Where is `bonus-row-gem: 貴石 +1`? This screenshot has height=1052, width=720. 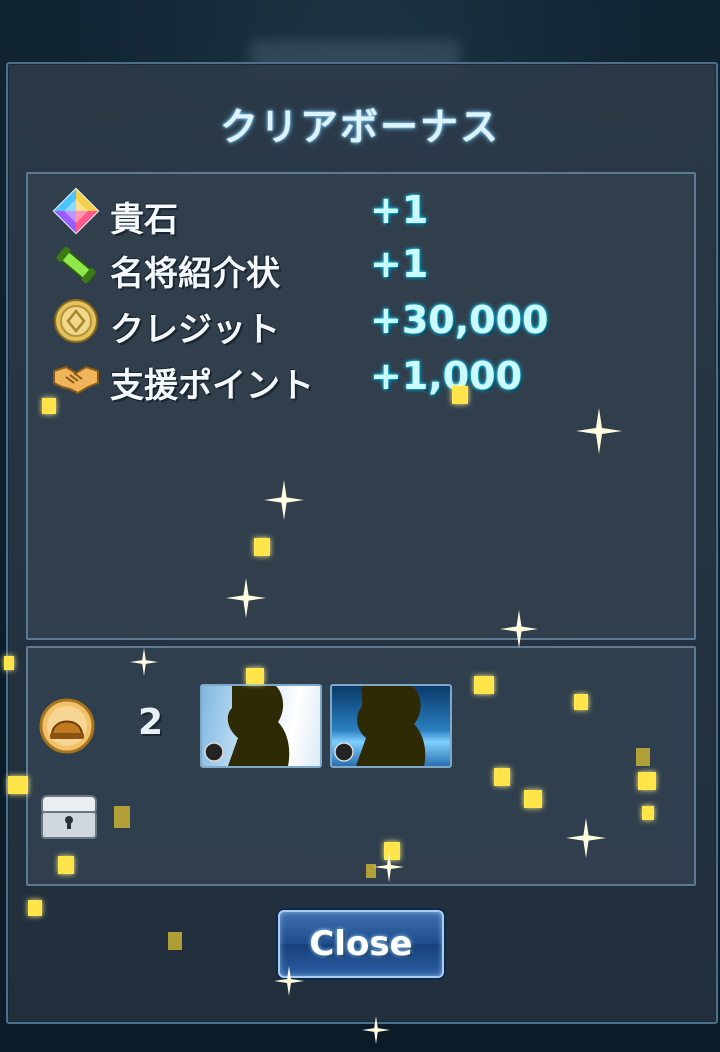
bonus-row-gem: 貴石 +1 is located at coordinates (240, 213).